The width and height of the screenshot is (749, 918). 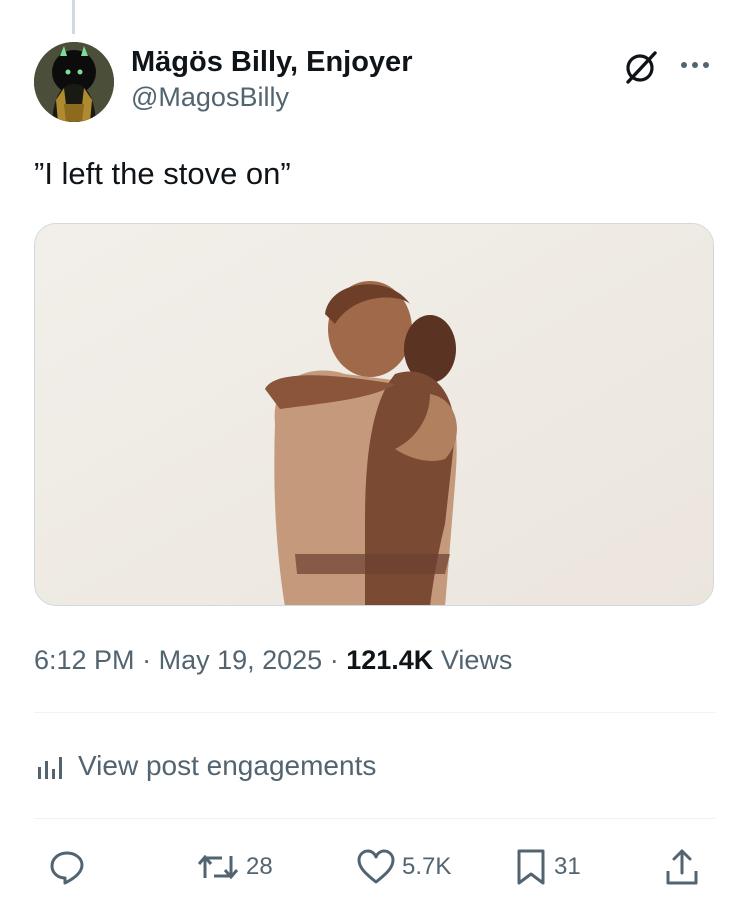 I want to click on bookmark-icon, so click(x=531, y=867).